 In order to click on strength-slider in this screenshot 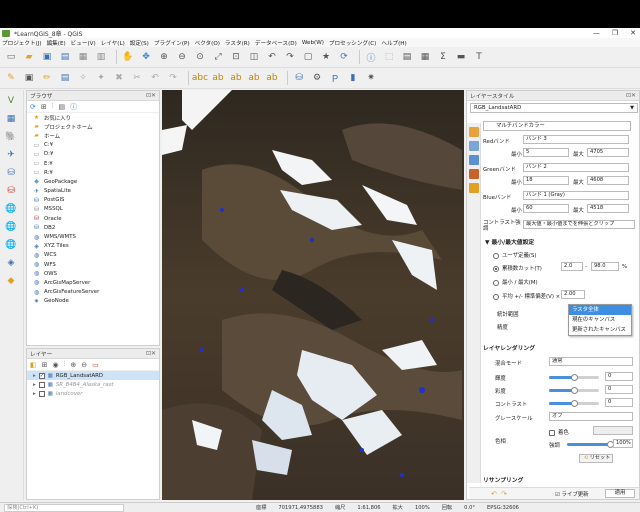, I will do `click(590, 444)`.